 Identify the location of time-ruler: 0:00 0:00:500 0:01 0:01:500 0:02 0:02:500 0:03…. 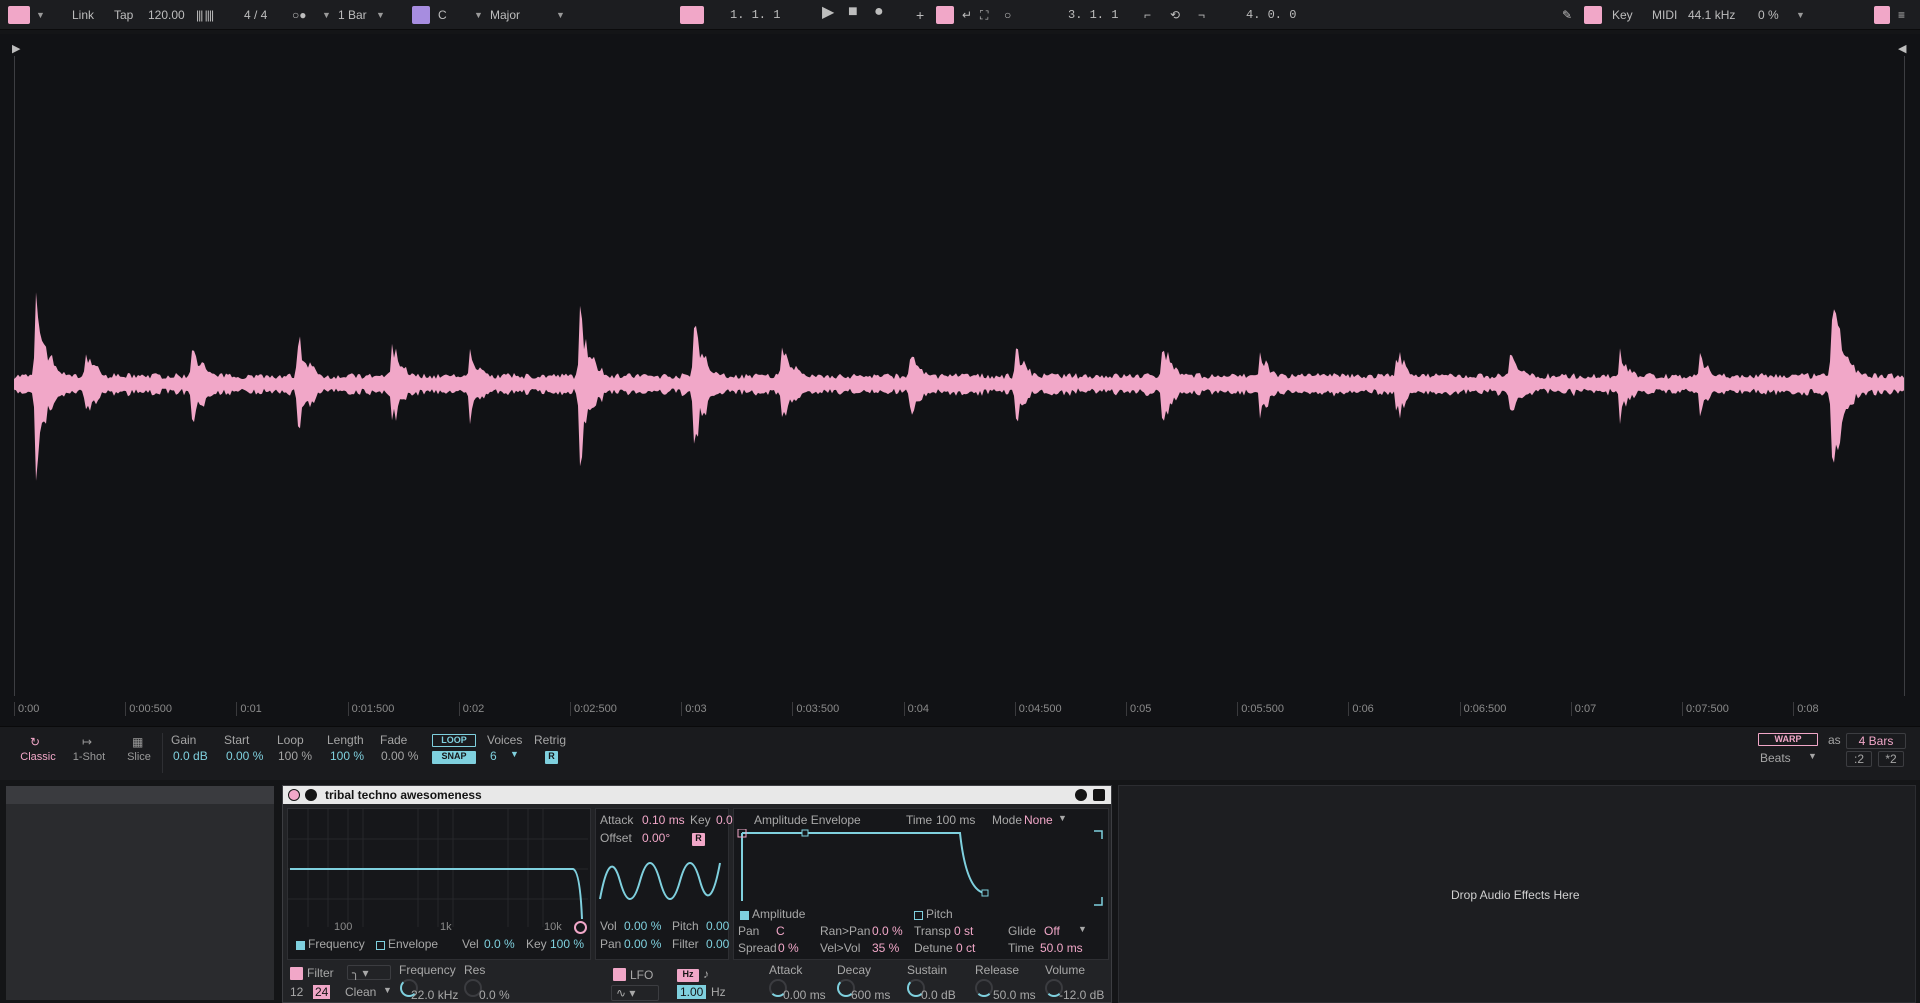
(960, 709).